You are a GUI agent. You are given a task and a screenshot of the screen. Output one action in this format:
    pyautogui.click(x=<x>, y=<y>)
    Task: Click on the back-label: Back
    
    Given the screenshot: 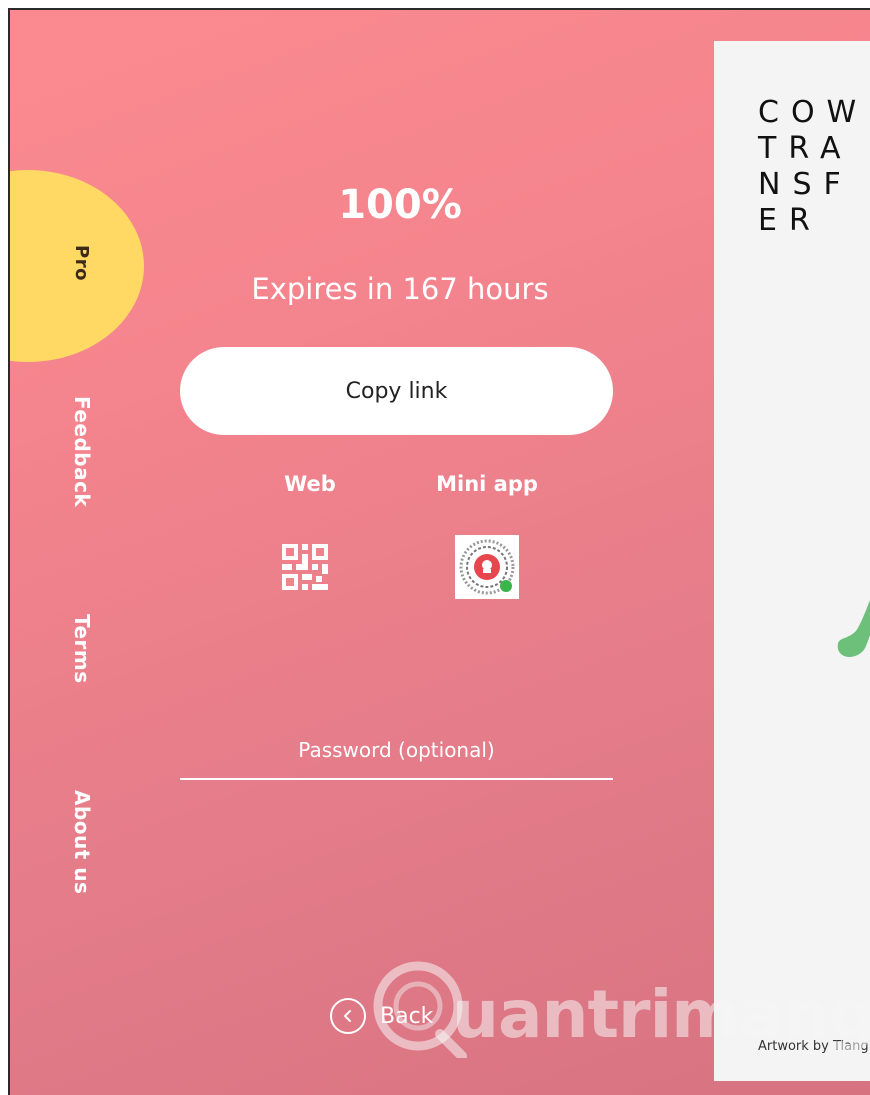 What is the action you would take?
    pyautogui.click(x=407, y=1016)
    